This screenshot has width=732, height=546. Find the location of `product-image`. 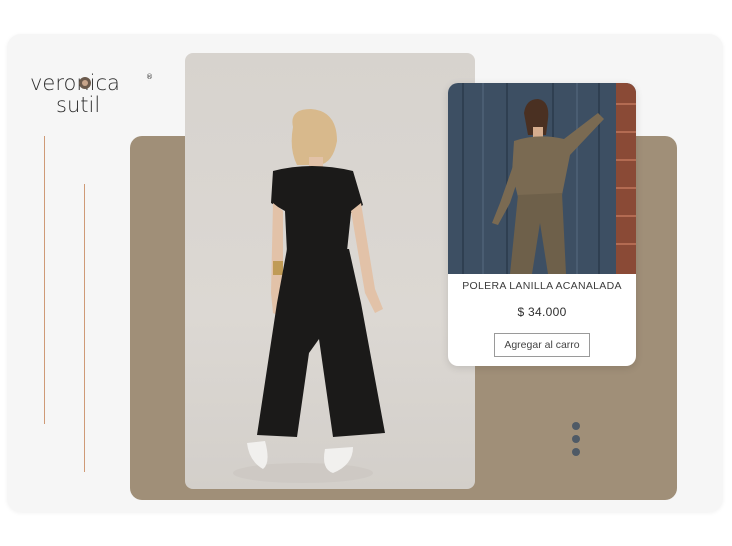

product-image is located at coordinates (542, 178).